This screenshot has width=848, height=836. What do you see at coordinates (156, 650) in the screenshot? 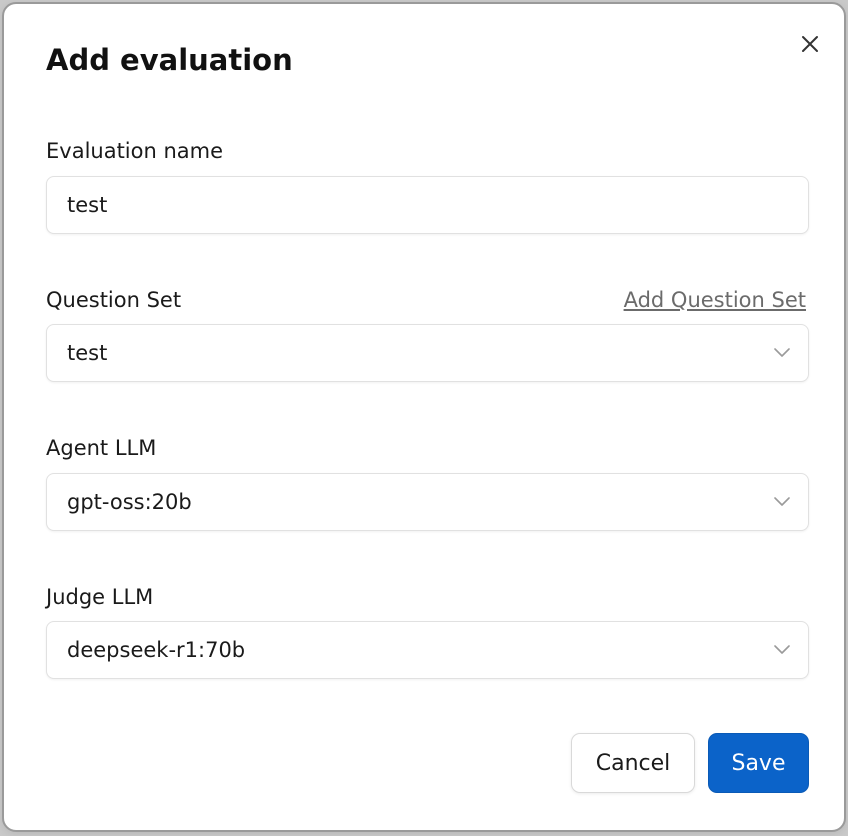
I see `judge-llm-value: deepseek-r1:70b` at bounding box center [156, 650].